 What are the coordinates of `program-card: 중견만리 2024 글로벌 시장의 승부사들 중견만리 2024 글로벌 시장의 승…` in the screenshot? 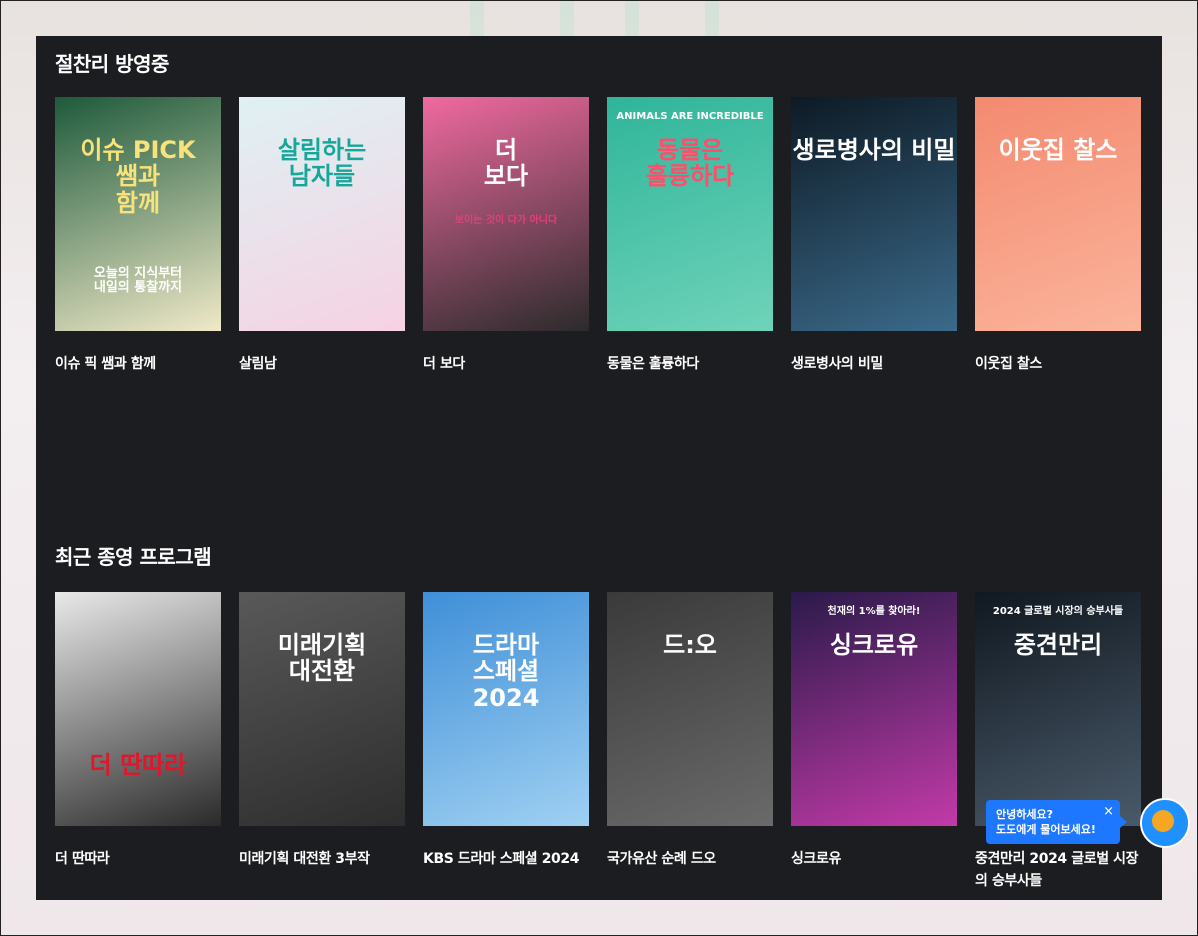 It's located at (1058, 742).